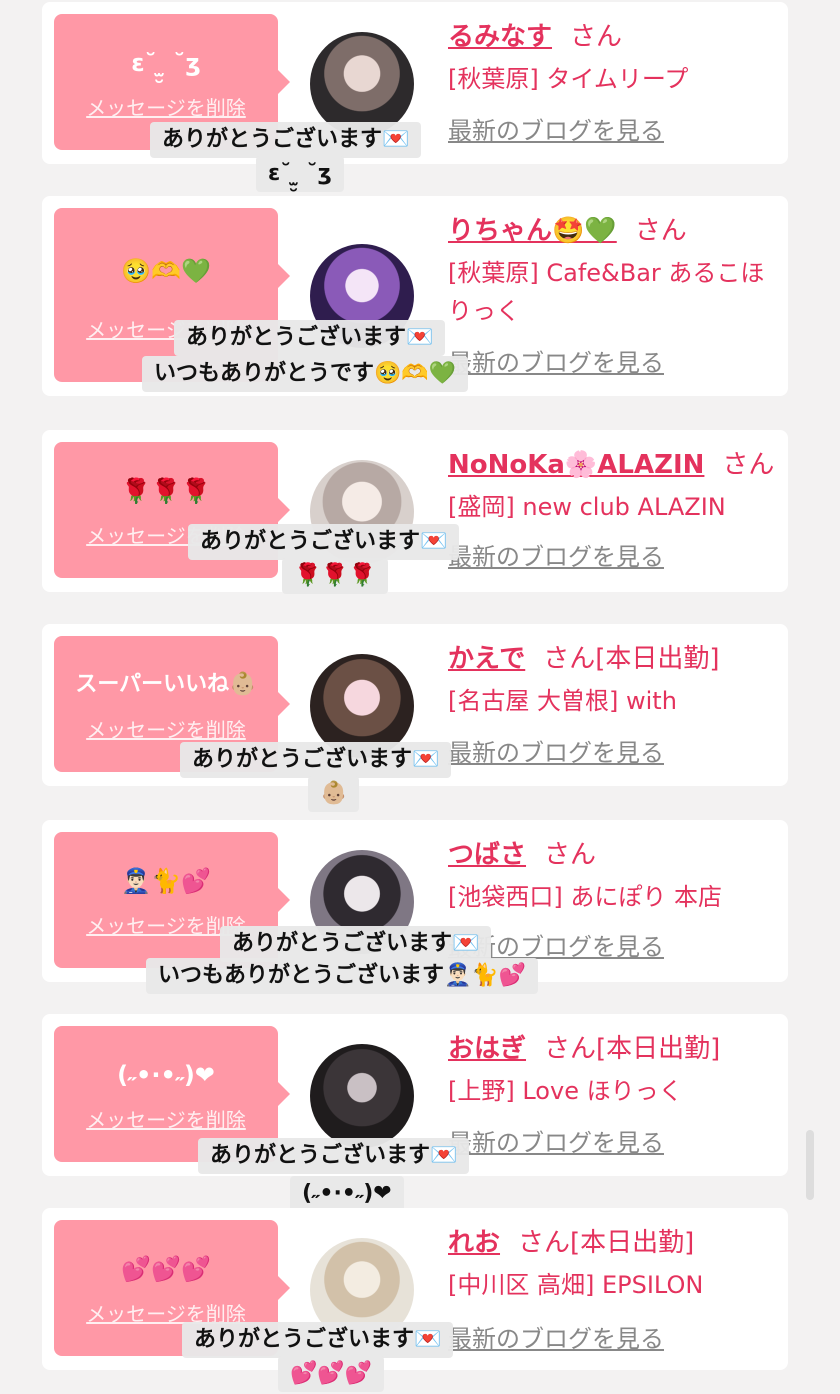  What do you see at coordinates (568, 79) in the screenshot?
I see `shop-name: [秋葉原] タイムリープ` at bounding box center [568, 79].